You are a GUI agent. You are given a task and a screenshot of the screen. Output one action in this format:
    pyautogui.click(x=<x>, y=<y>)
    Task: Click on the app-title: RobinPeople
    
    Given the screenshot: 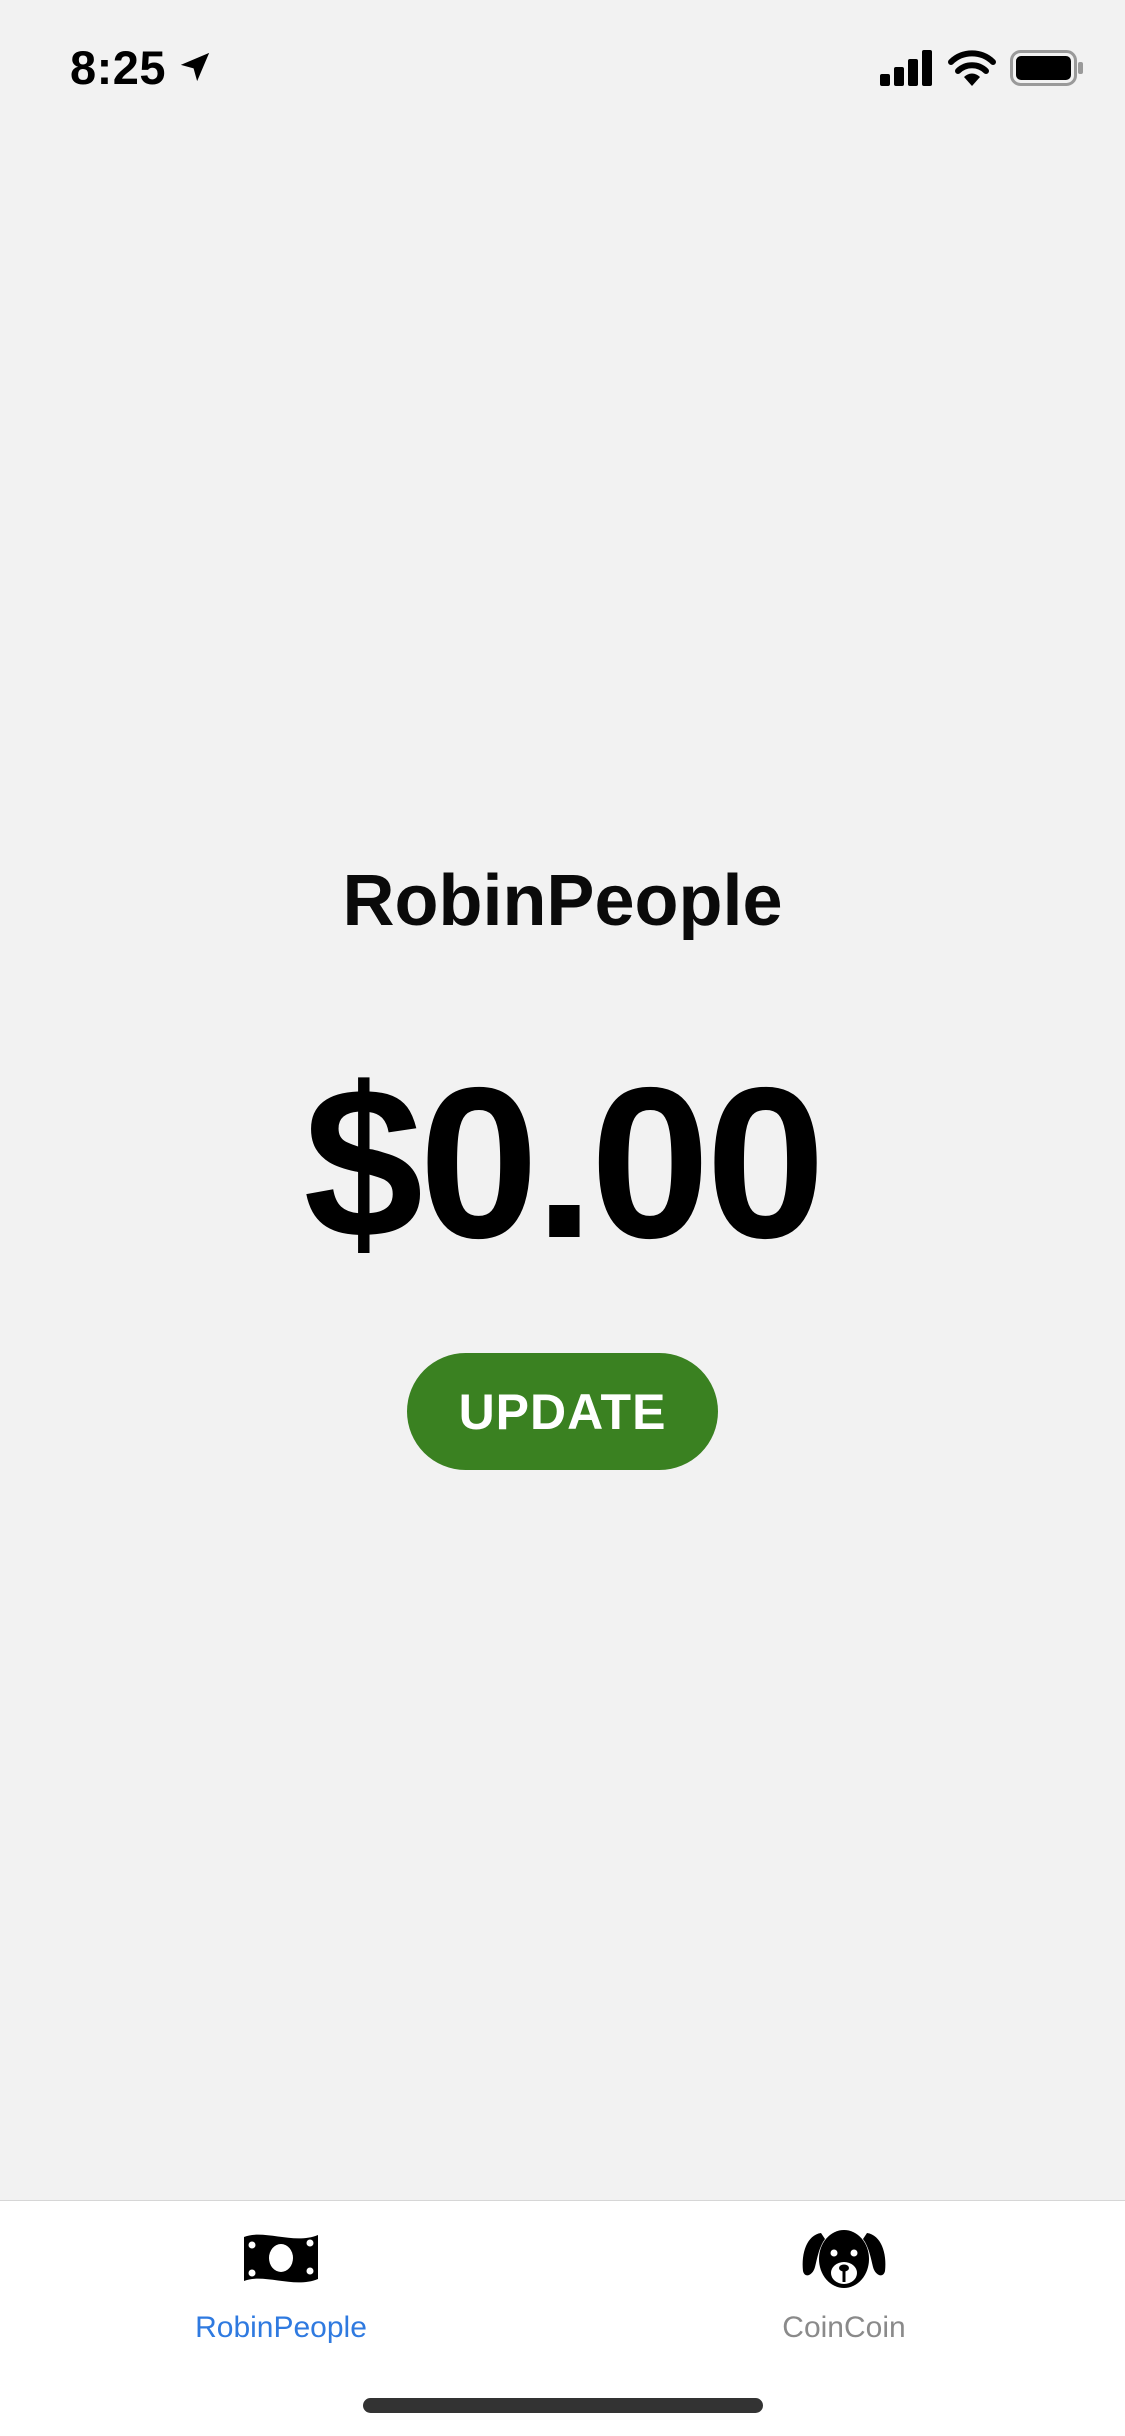 What is the action you would take?
    pyautogui.click(x=562, y=901)
    